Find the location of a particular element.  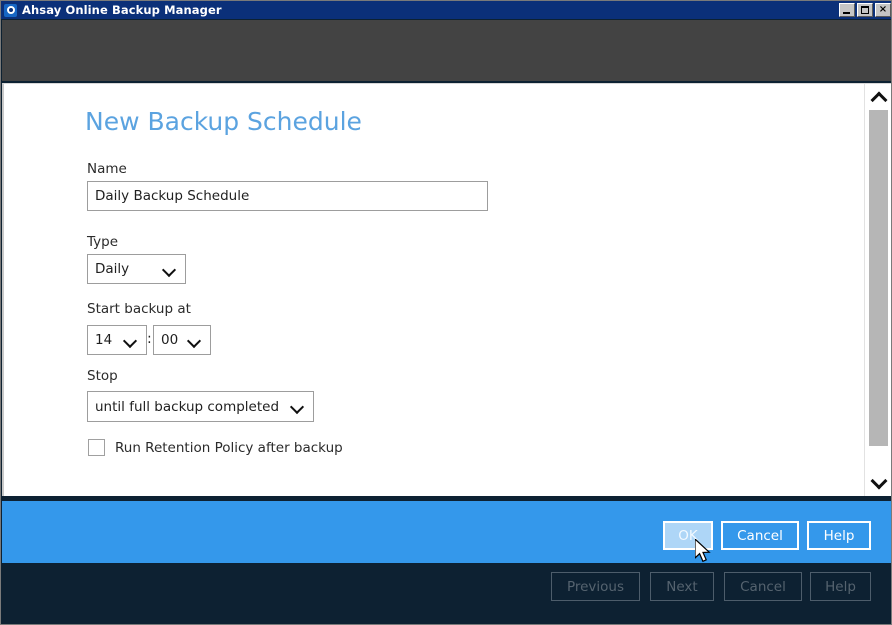

start-hour-select: 14 is located at coordinates (117, 340).